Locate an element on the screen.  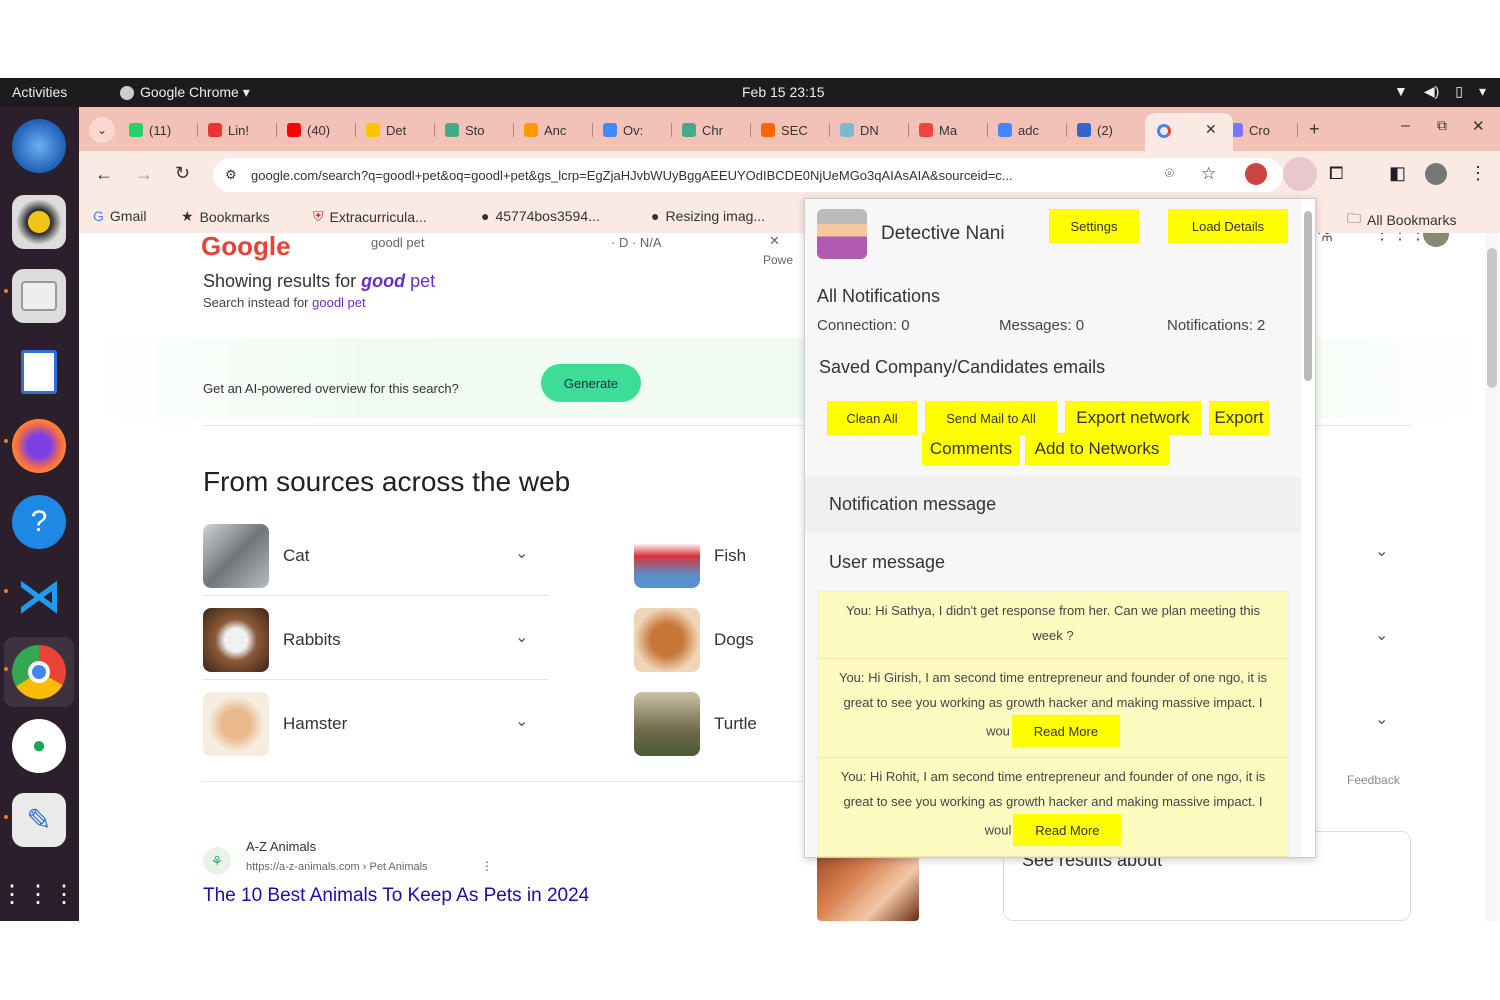
pet-item-rabbits: Rabbits ⌄ is located at coordinates (375, 640).